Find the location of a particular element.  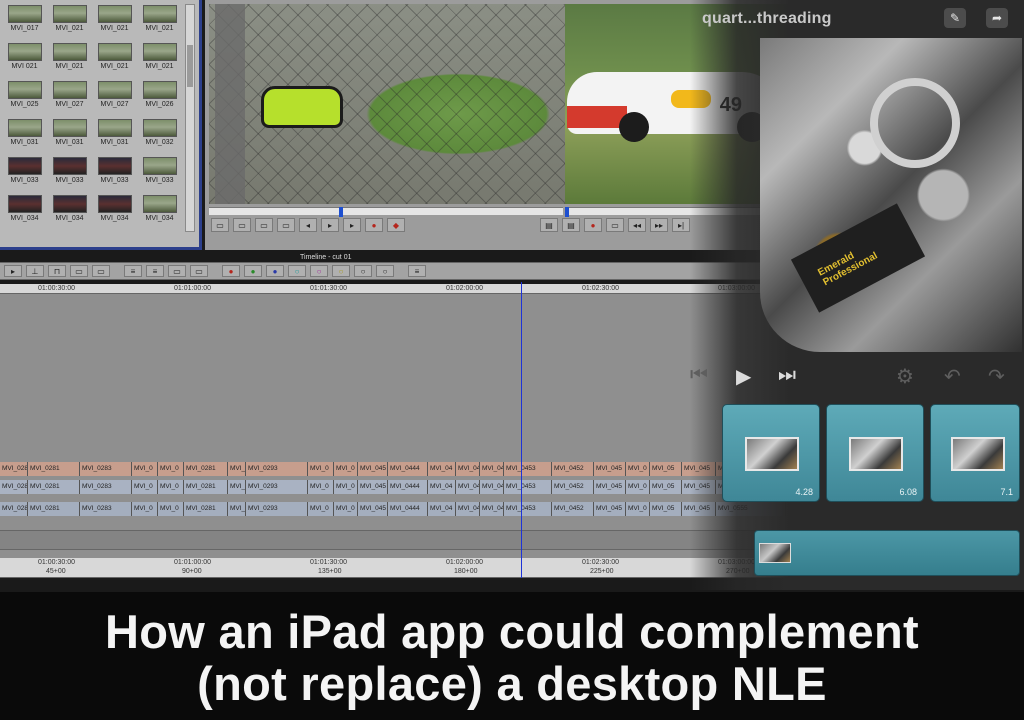

extract-splice-icon: ▭ is located at coordinates (101, 271).